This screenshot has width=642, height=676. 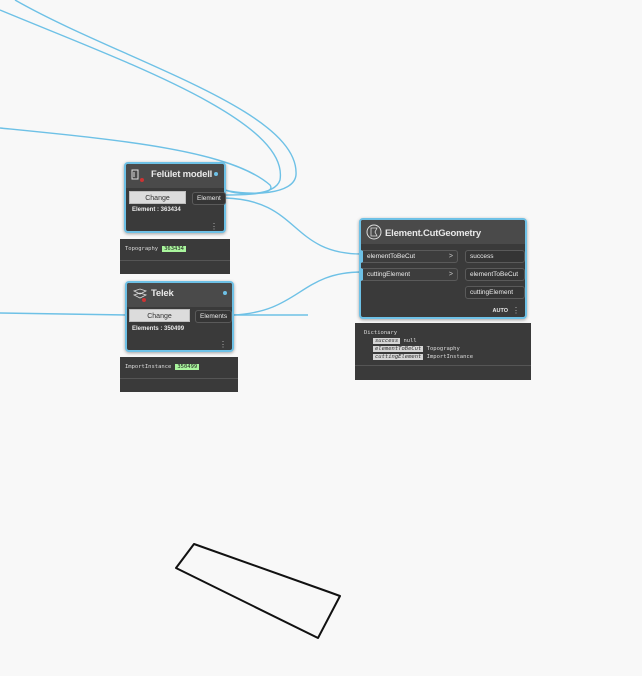 I want to click on geometry-preview-shape, so click(x=258, y=591).